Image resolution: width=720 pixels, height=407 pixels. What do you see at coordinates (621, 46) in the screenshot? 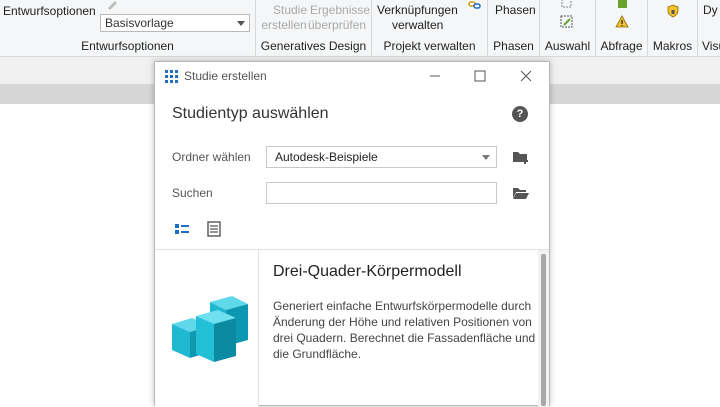
I see `ribbon-group-label: Abfrage` at bounding box center [621, 46].